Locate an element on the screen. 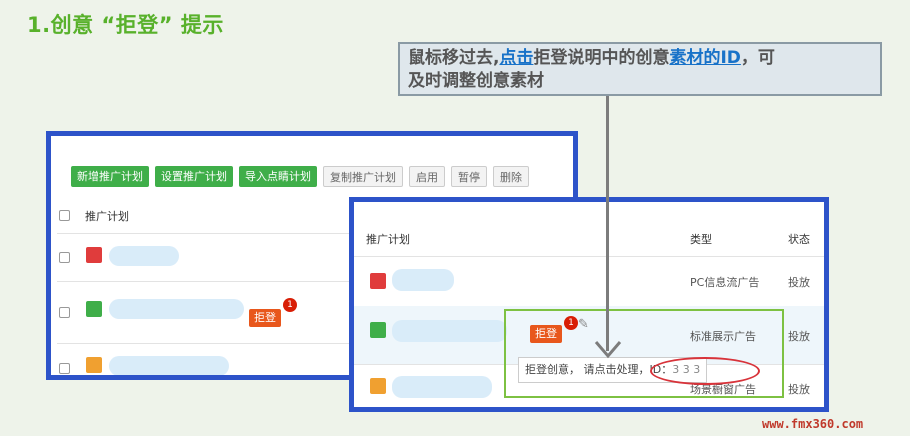 Image resolution: width=910 pixels, height=436 pixels. pointer-arrow-line is located at coordinates (607, 223).